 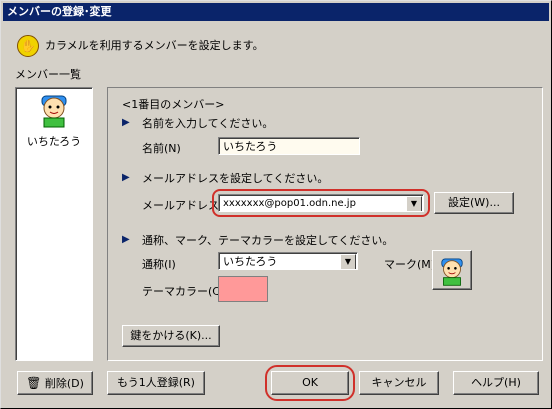 I want to click on name-input: いちたろう, so click(x=289, y=146).